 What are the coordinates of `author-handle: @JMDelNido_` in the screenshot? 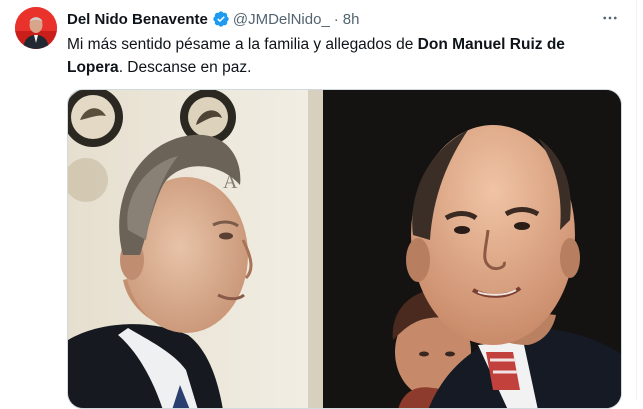 It's located at (281, 19).